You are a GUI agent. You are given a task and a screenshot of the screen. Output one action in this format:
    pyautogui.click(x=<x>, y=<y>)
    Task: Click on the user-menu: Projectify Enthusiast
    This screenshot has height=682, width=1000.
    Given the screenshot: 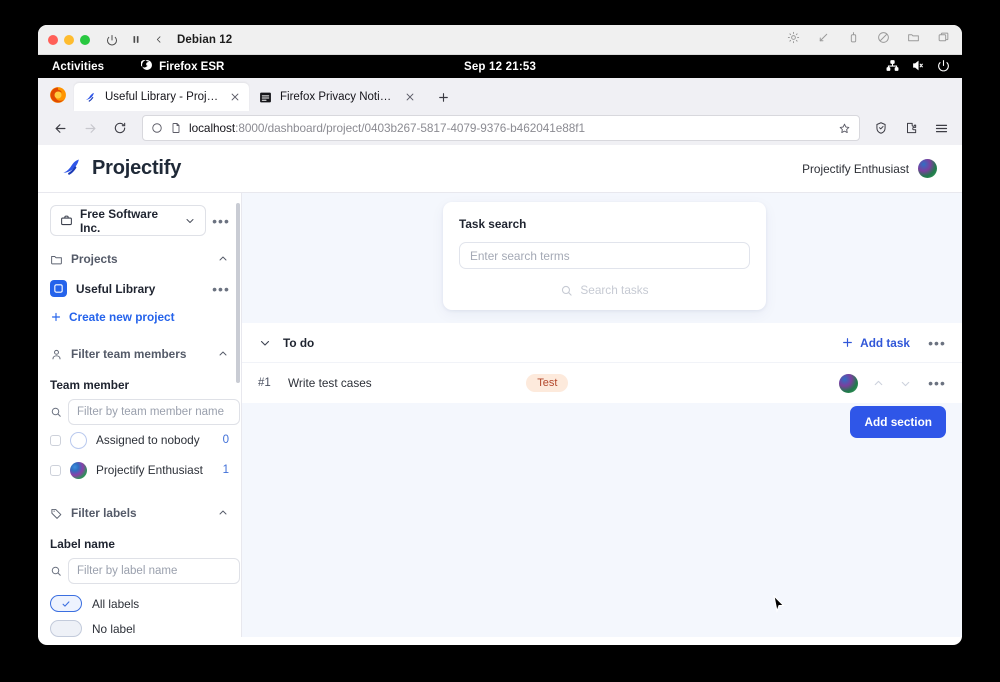 What is the action you would take?
    pyautogui.click(x=869, y=168)
    